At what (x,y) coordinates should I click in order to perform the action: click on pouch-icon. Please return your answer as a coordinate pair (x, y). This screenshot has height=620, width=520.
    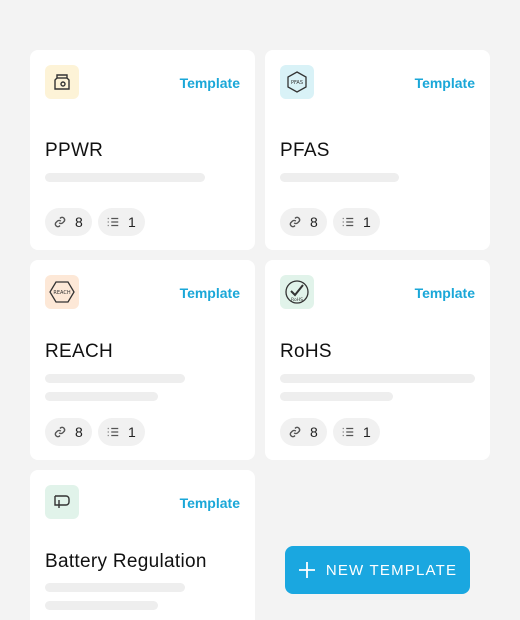
    Looking at the image, I should click on (62, 82).